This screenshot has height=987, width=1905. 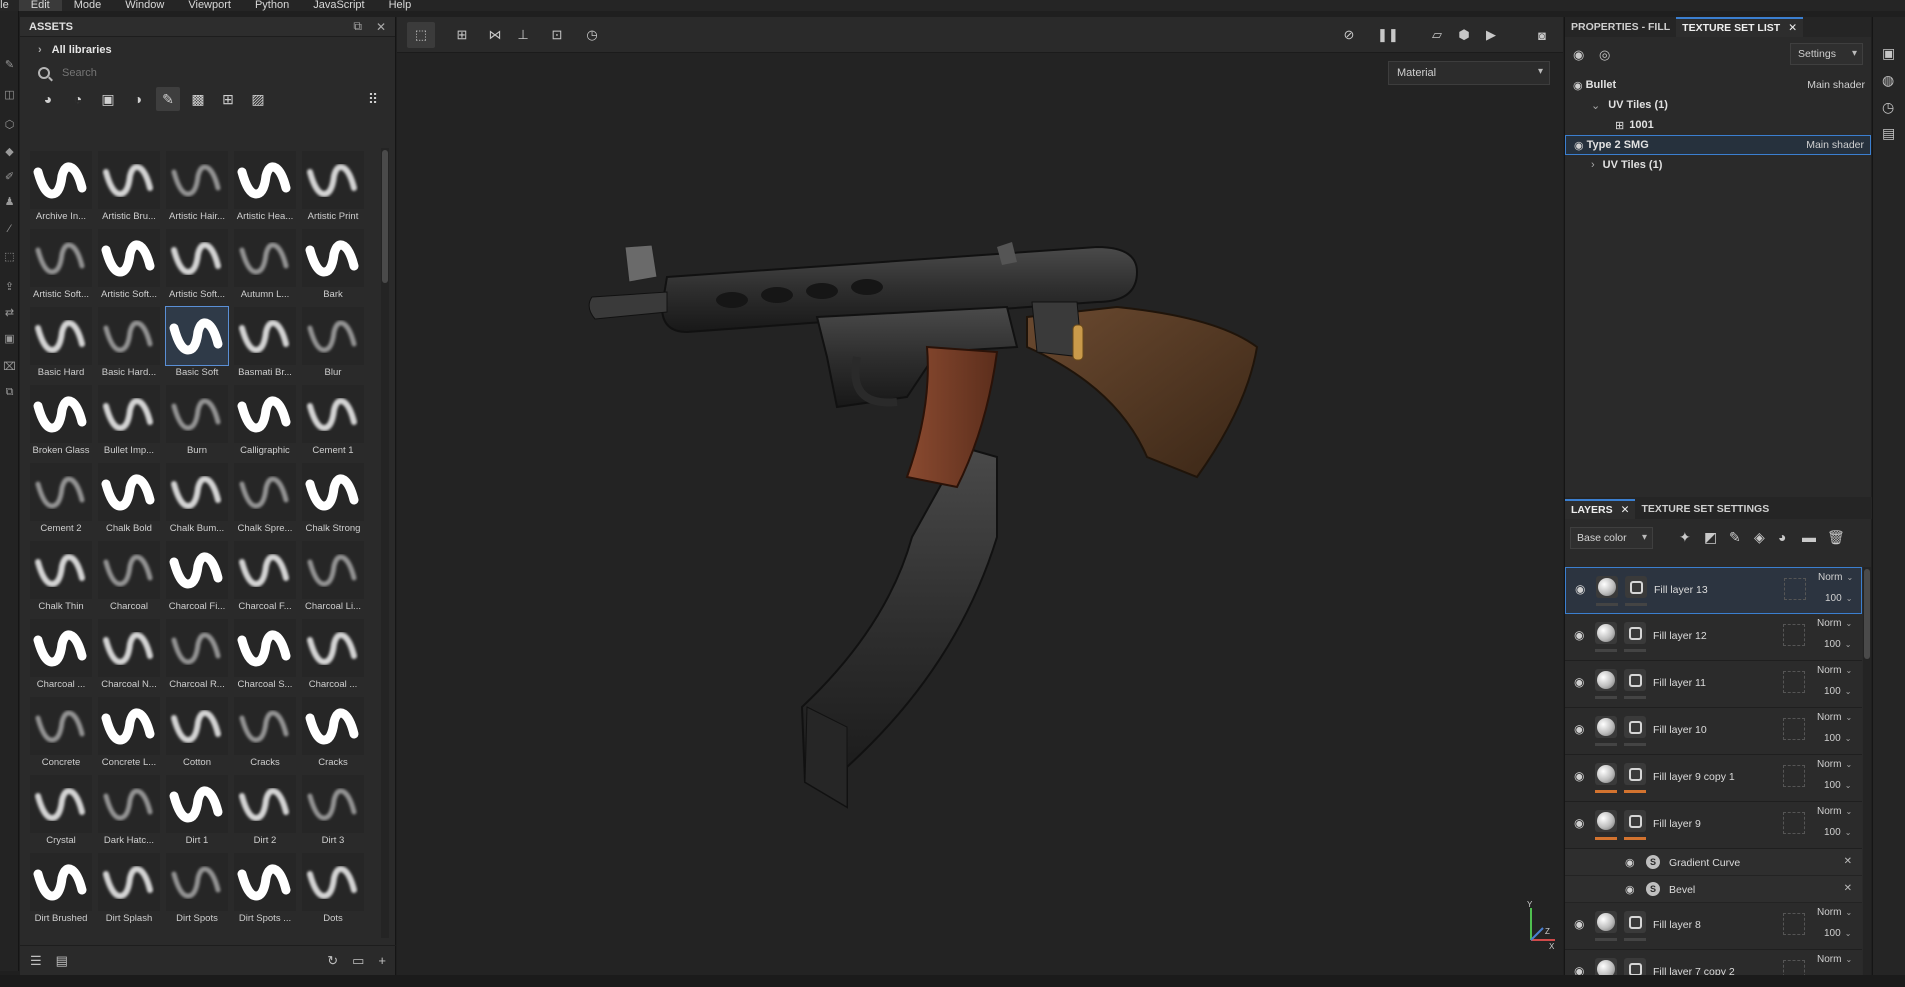 What do you see at coordinates (108, 99) in the screenshot?
I see `texture-filter-icon: ▣` at bounding box center [108, 99].